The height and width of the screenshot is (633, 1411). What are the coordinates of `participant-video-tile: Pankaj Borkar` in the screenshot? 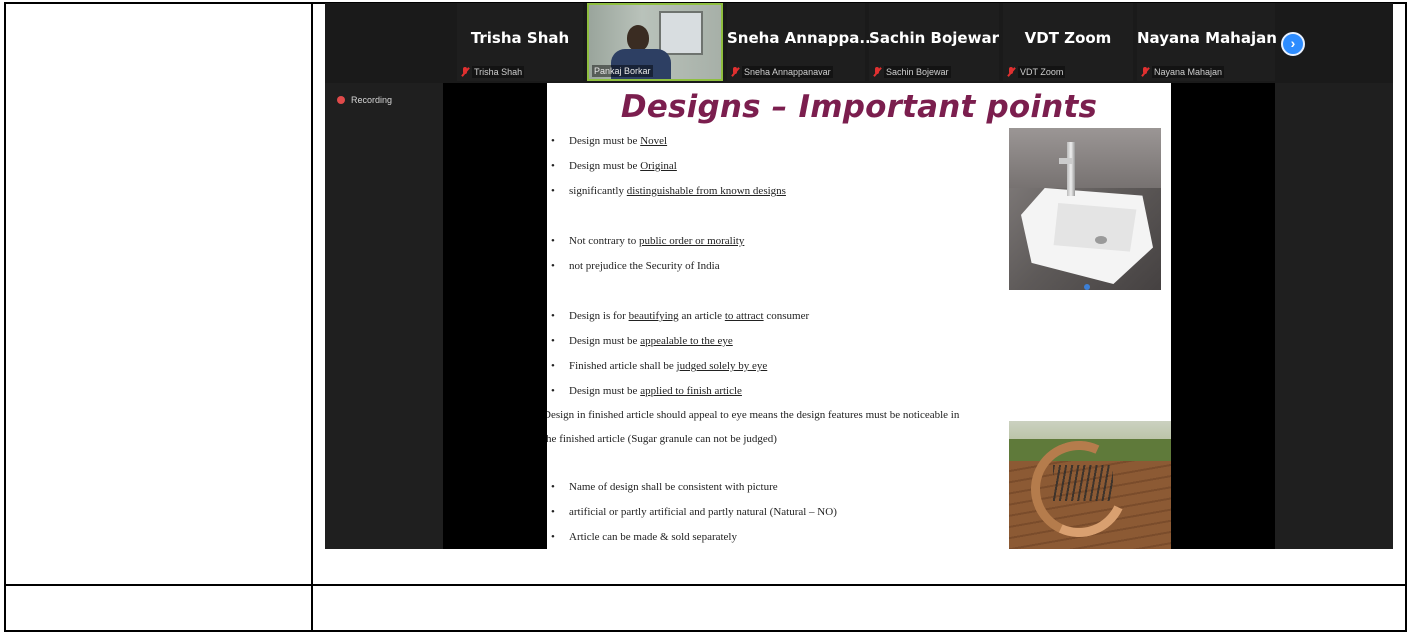 It's located at (655, 42).